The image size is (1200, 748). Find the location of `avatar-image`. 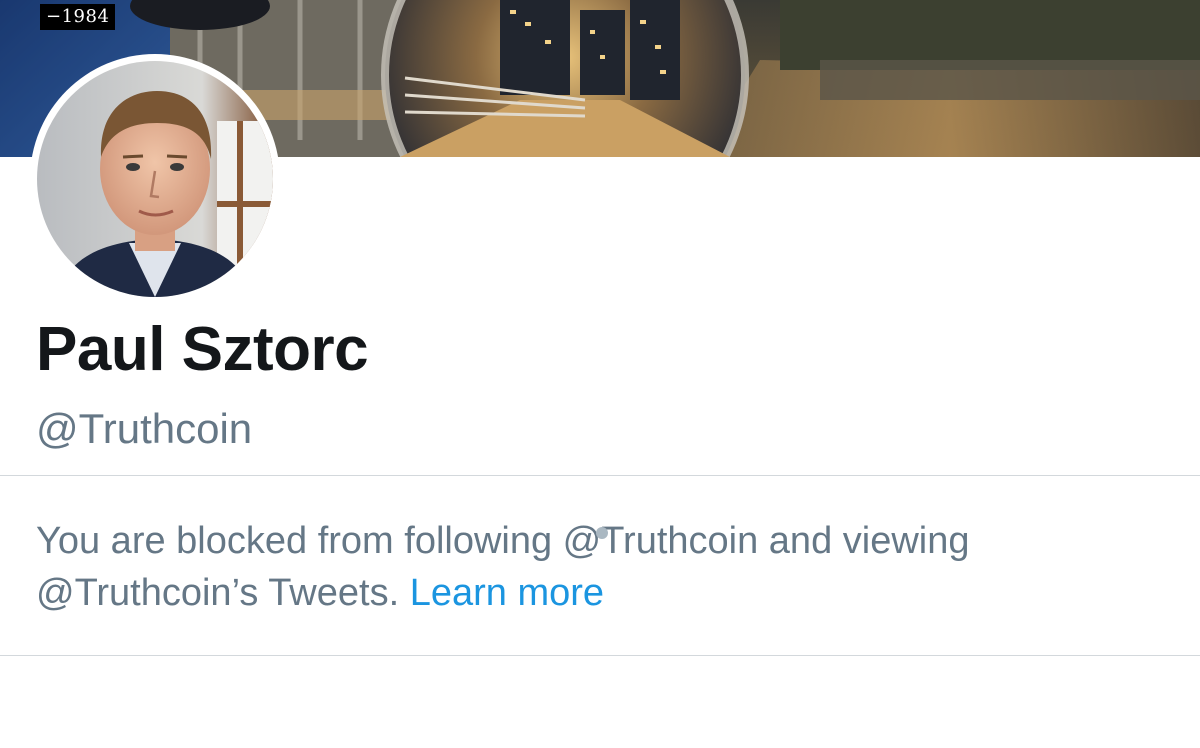

avatar-image is located at coordinates (155, 179).